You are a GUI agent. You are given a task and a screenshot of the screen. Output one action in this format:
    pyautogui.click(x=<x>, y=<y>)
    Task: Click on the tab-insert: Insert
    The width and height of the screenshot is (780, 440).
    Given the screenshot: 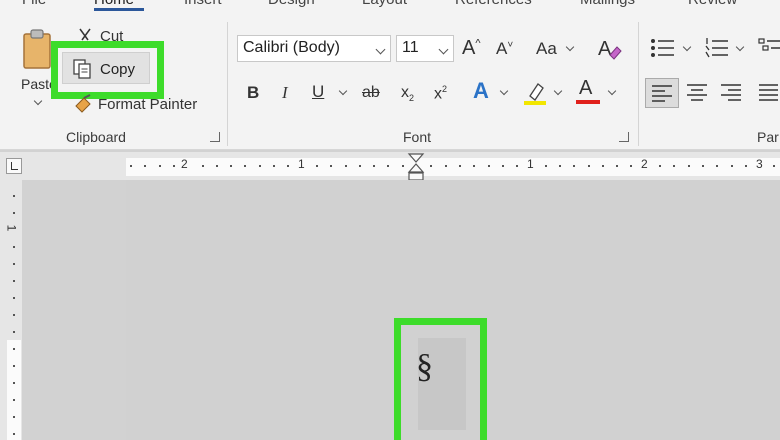 What is the action you would take?
    pyautogui.click(x=203, y=4)
    